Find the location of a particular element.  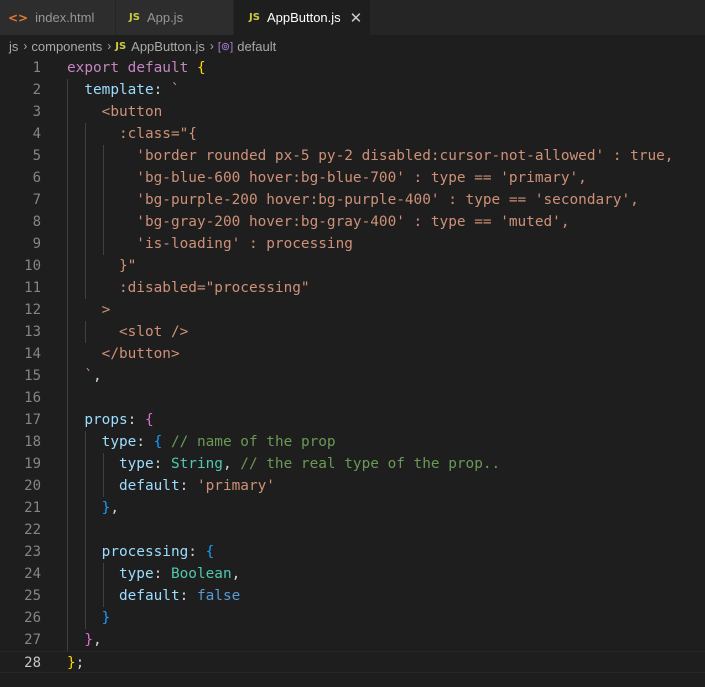

code-line: 28}; is located at coordinates (352, 662).